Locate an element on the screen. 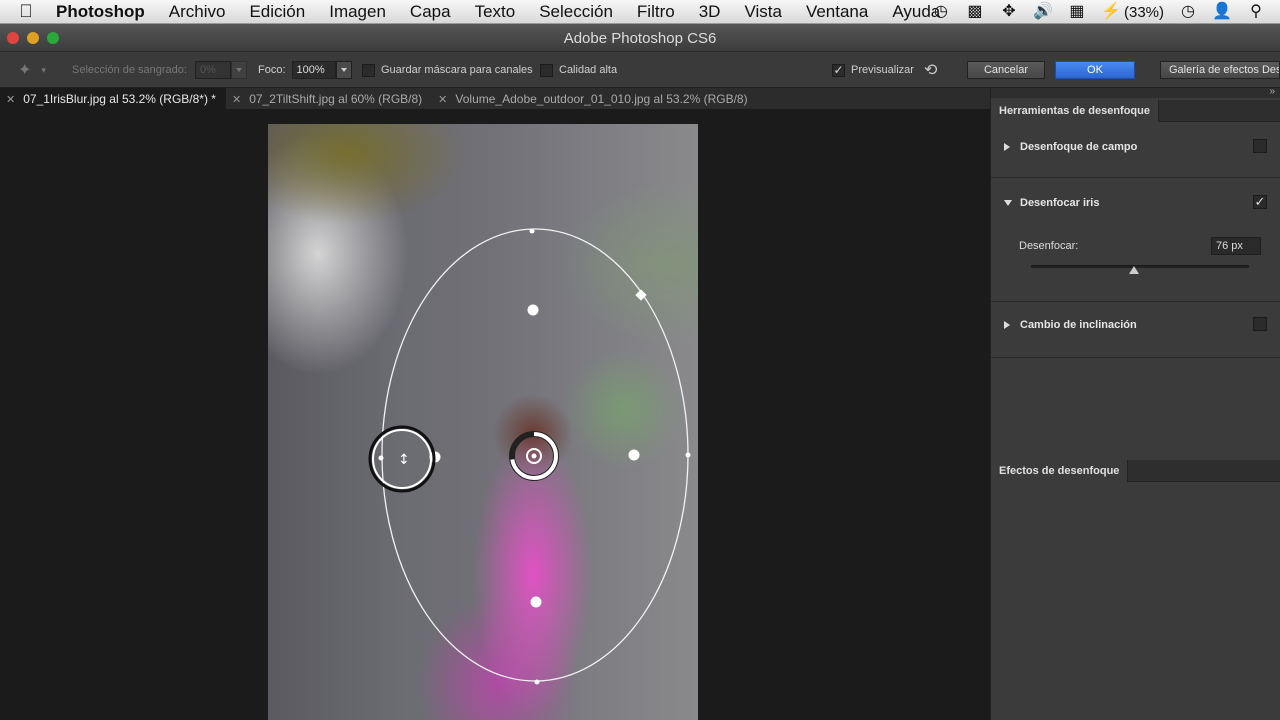 The image size is (1280, 720). collapse-triangle-icon is located at coordinates (1008, 203).